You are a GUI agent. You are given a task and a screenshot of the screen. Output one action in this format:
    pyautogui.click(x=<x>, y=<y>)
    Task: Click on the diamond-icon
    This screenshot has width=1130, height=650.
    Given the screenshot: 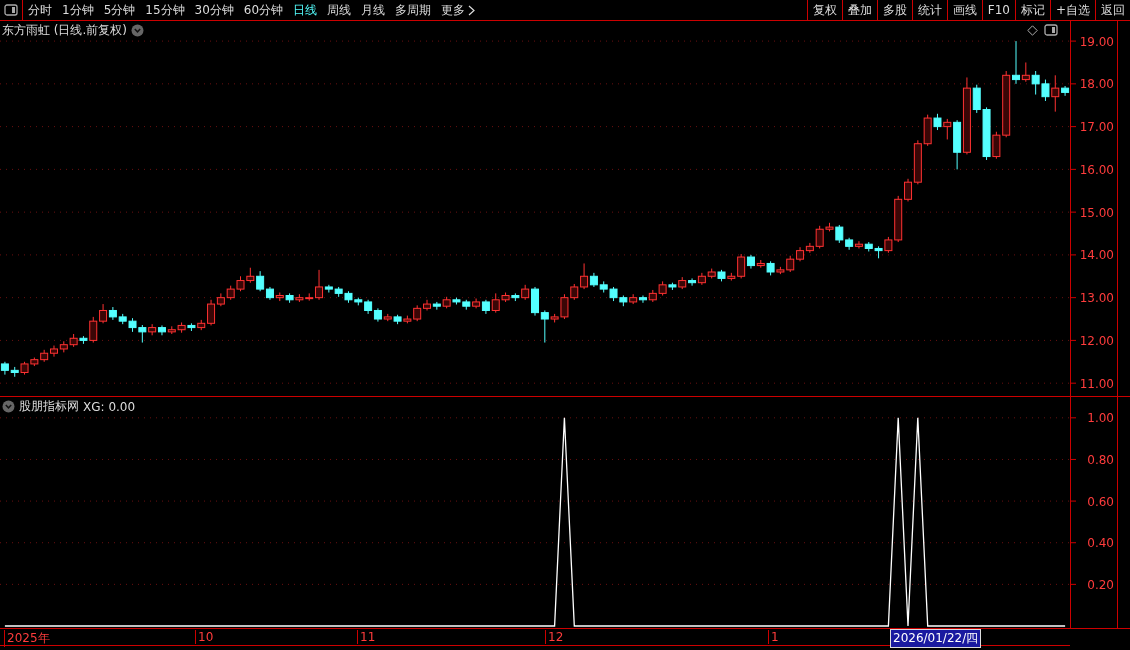 What is the action you would take?
    pyautogui.click(x=1032, y=30)
    